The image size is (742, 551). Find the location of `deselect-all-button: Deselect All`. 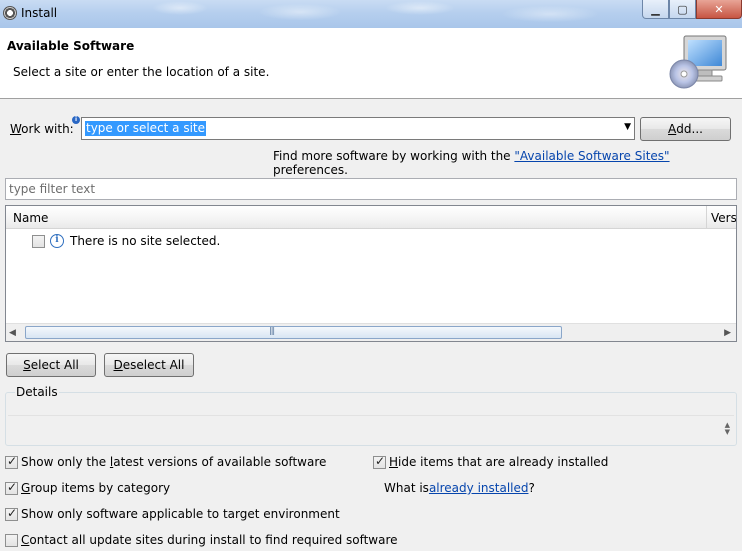

deselect-all-button: Deselect All is located at coordinates (149, 365).